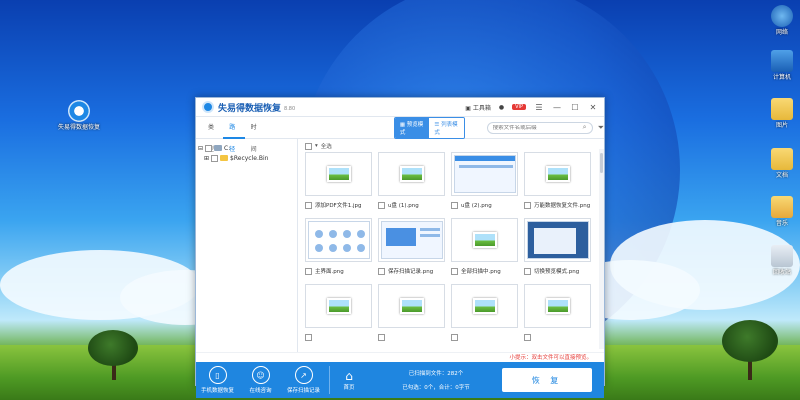 This screenshot has height=400, width=800. Describe the element at coordinates (780, 21) in the screenshot. I see `desktop-icon-network: 网络` at that location.